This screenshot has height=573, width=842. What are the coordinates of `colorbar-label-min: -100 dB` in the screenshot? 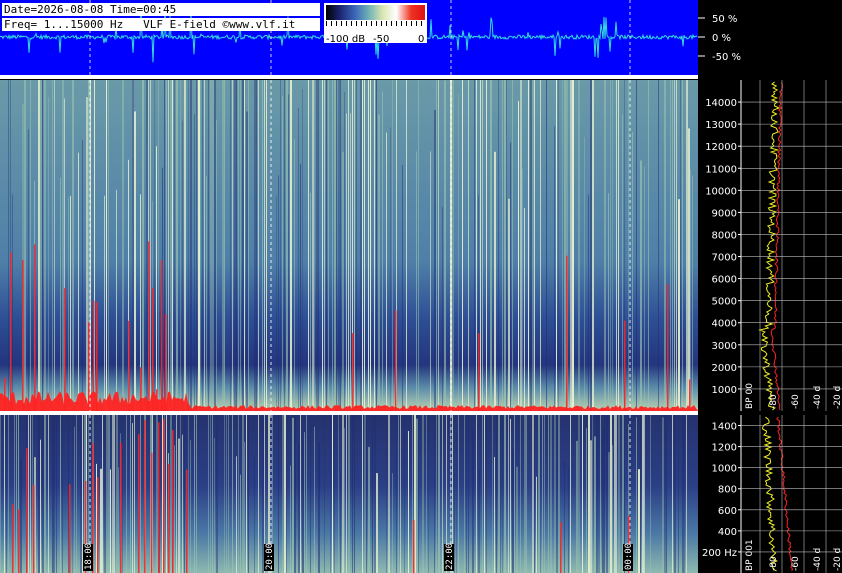 It's located at (346, 39).